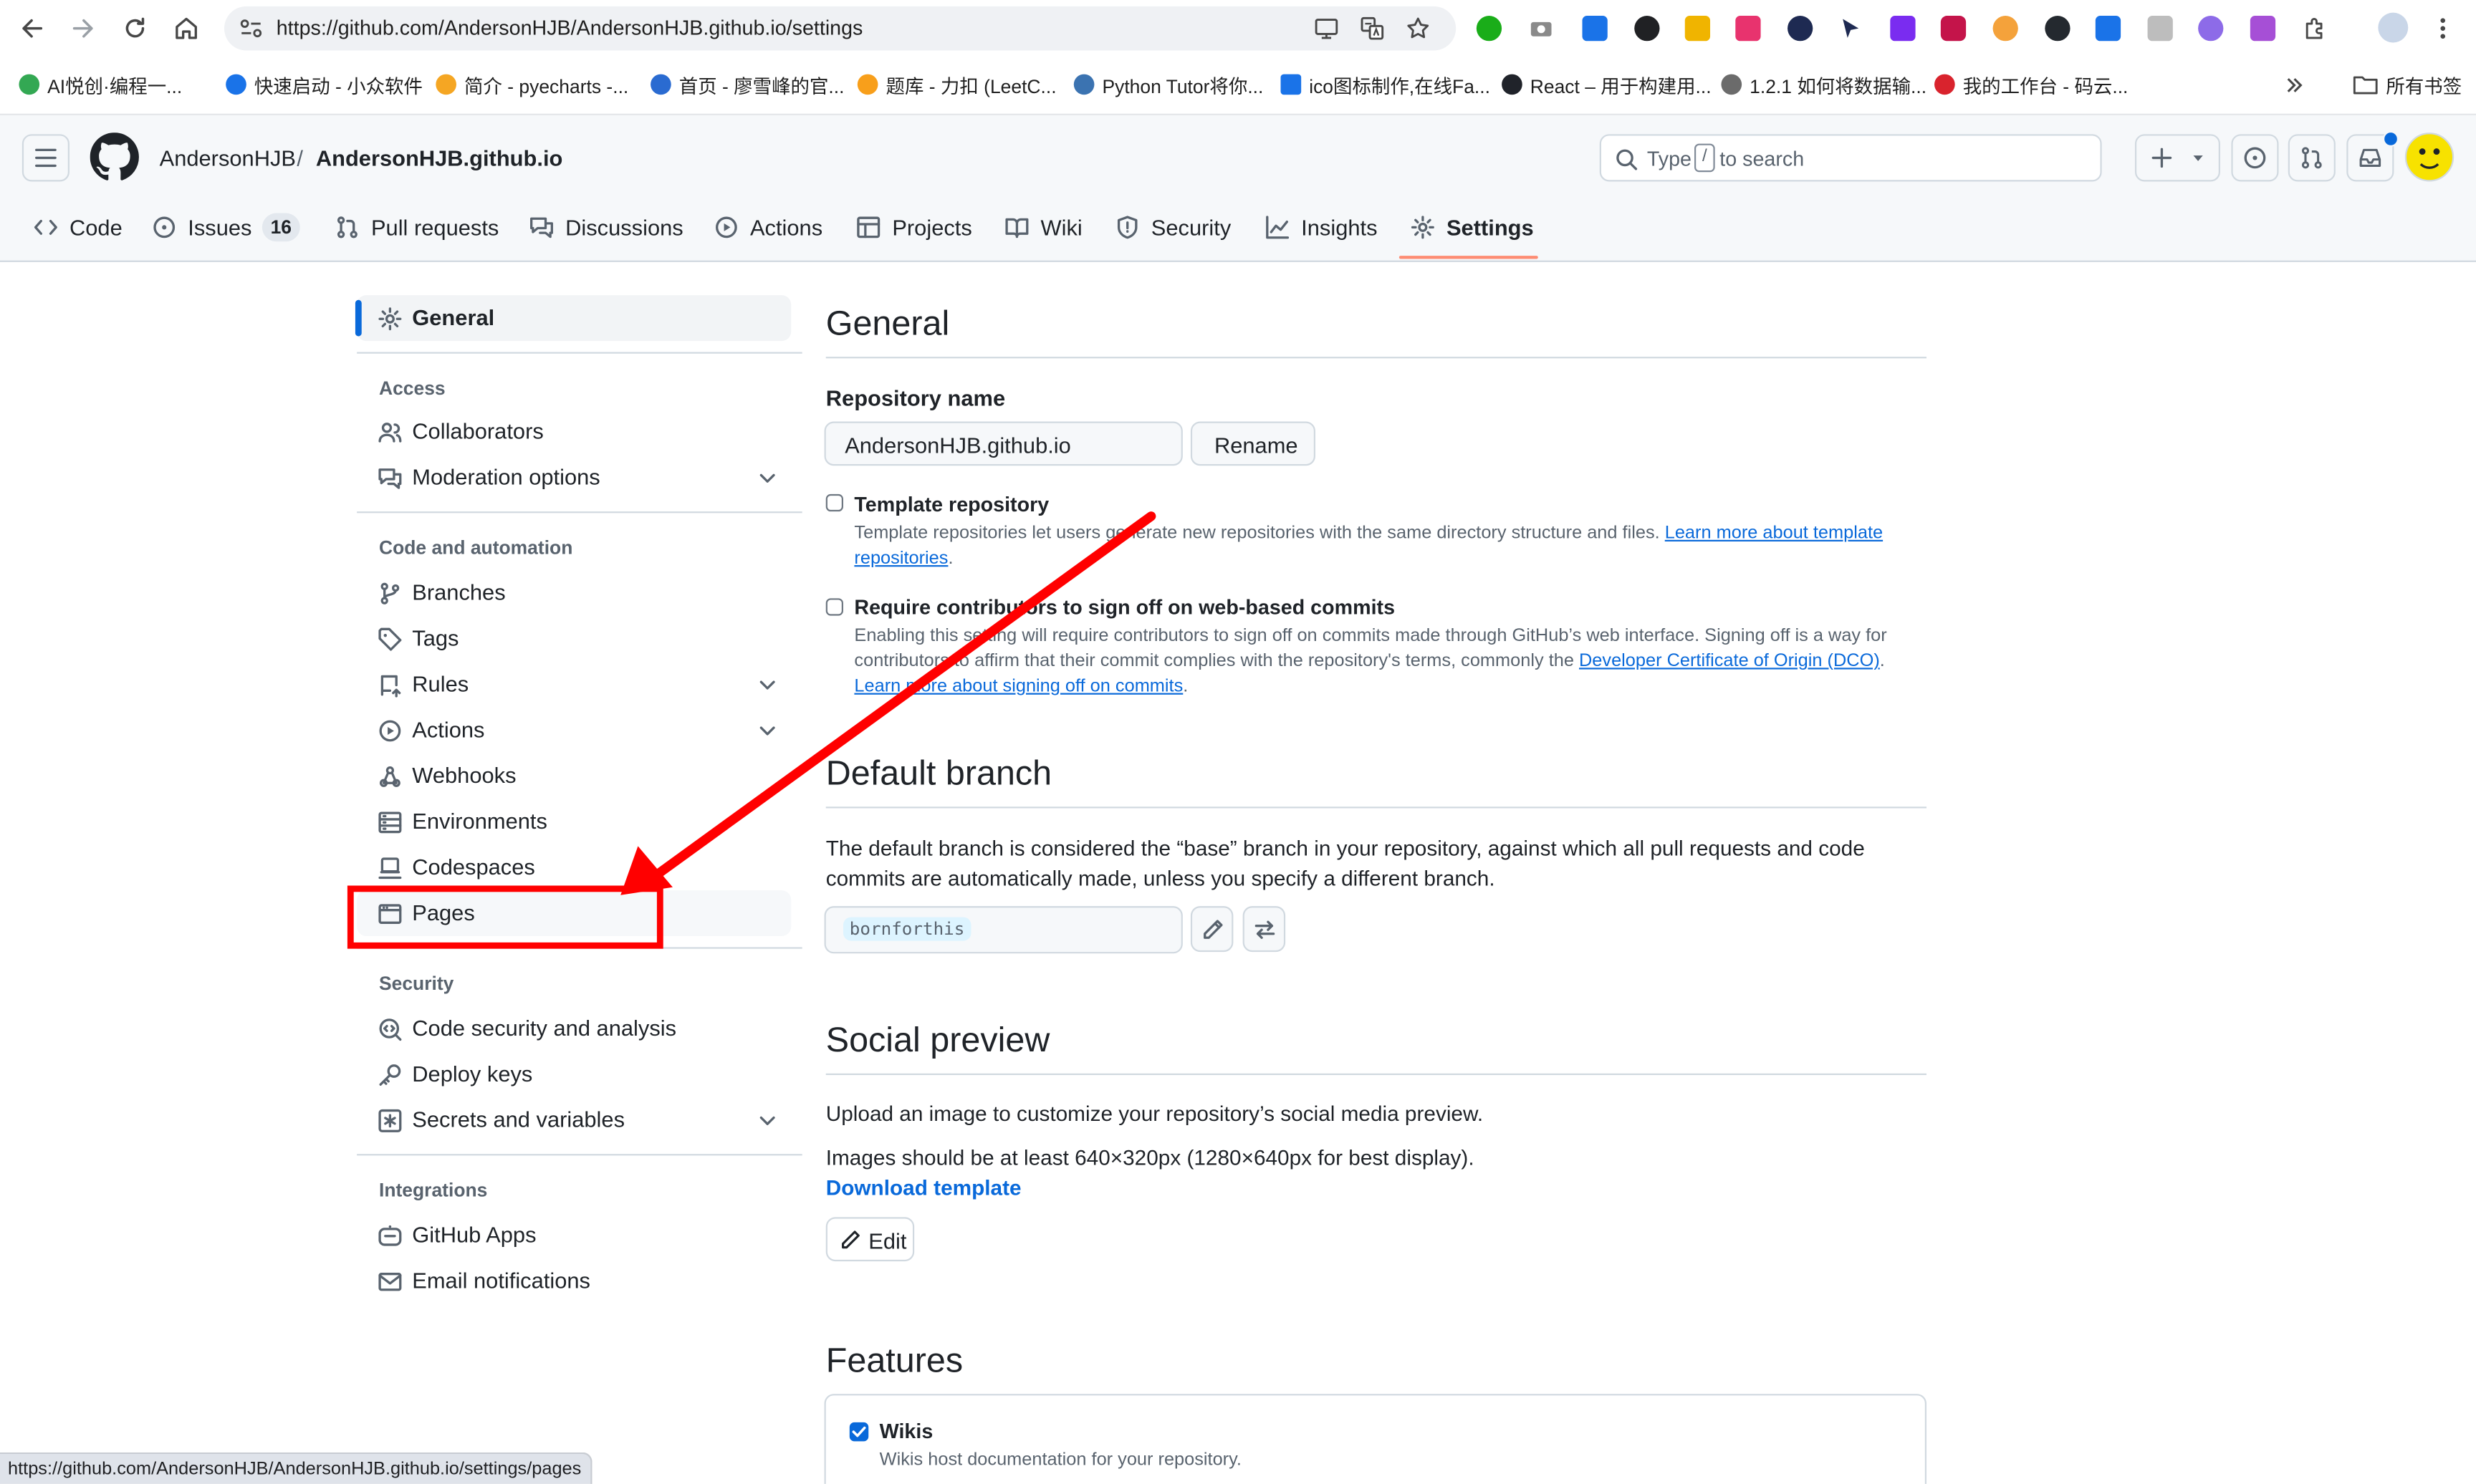 The height and width of the screenshot is (1484, 2476). I want to click on annotation-overlay, so click(752, 730).